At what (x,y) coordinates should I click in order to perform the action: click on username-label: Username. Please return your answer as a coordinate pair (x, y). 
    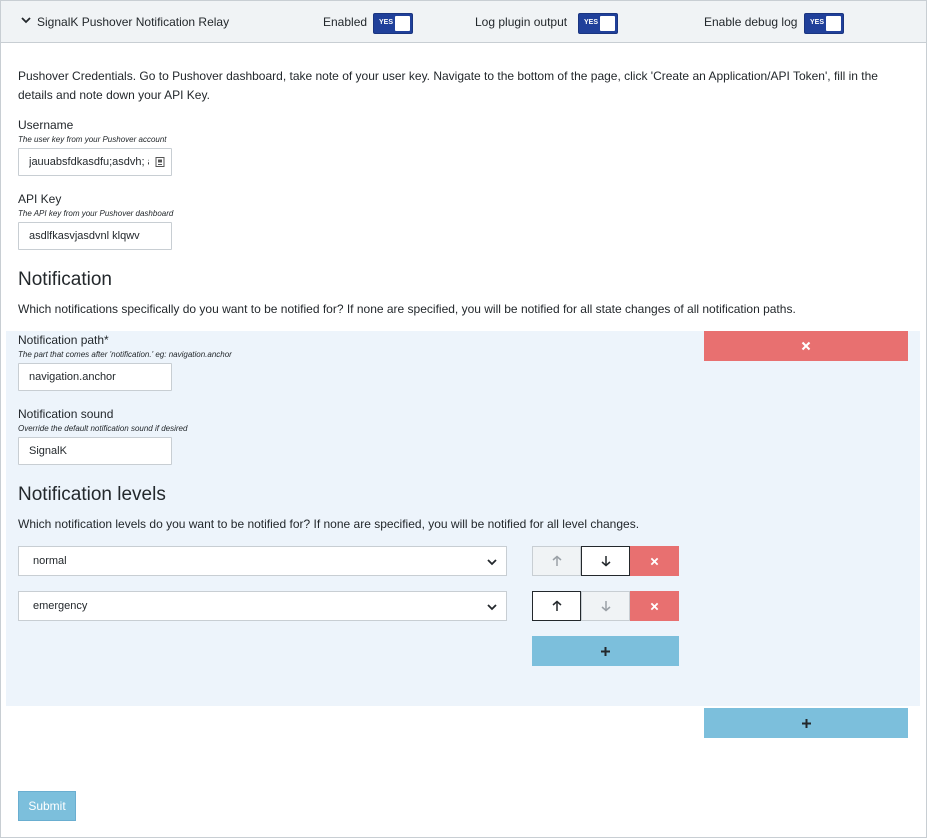
    Looking at the image, I should click on (46, 125).